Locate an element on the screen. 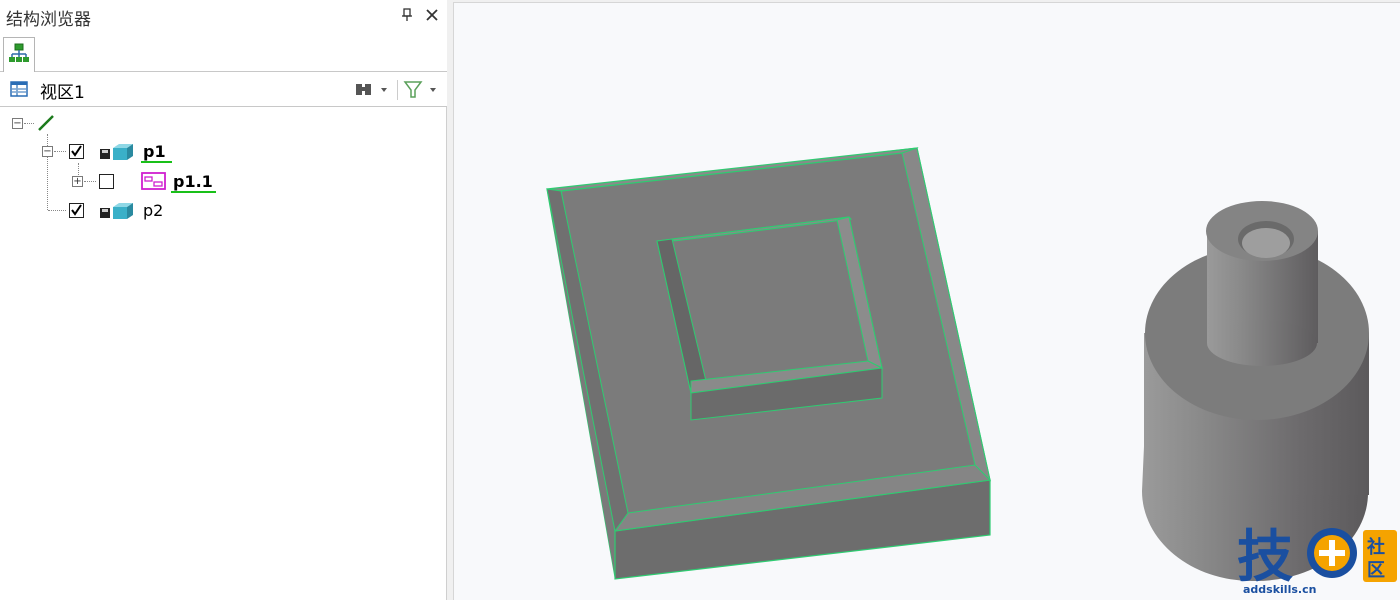 This screenshot has height=600, width=1400. watermark-side-char-2: 区 is located at coordinates (1376, 570).